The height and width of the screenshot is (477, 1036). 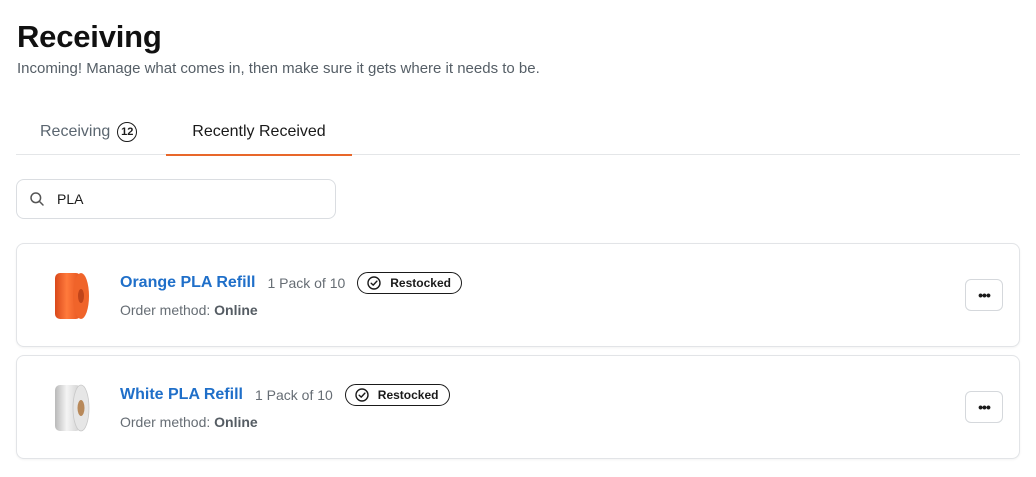 What do you see at coordinates (37, 199) in the screenshot?
I see `search-icon` at bounding box center [37, 199].